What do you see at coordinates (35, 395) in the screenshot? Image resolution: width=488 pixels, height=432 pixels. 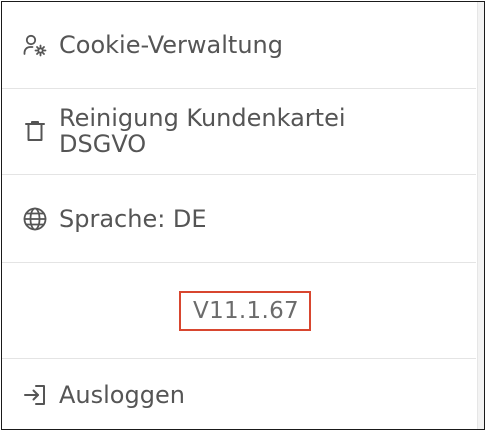 I see `logout-icon` at bounding box center [35, 395].